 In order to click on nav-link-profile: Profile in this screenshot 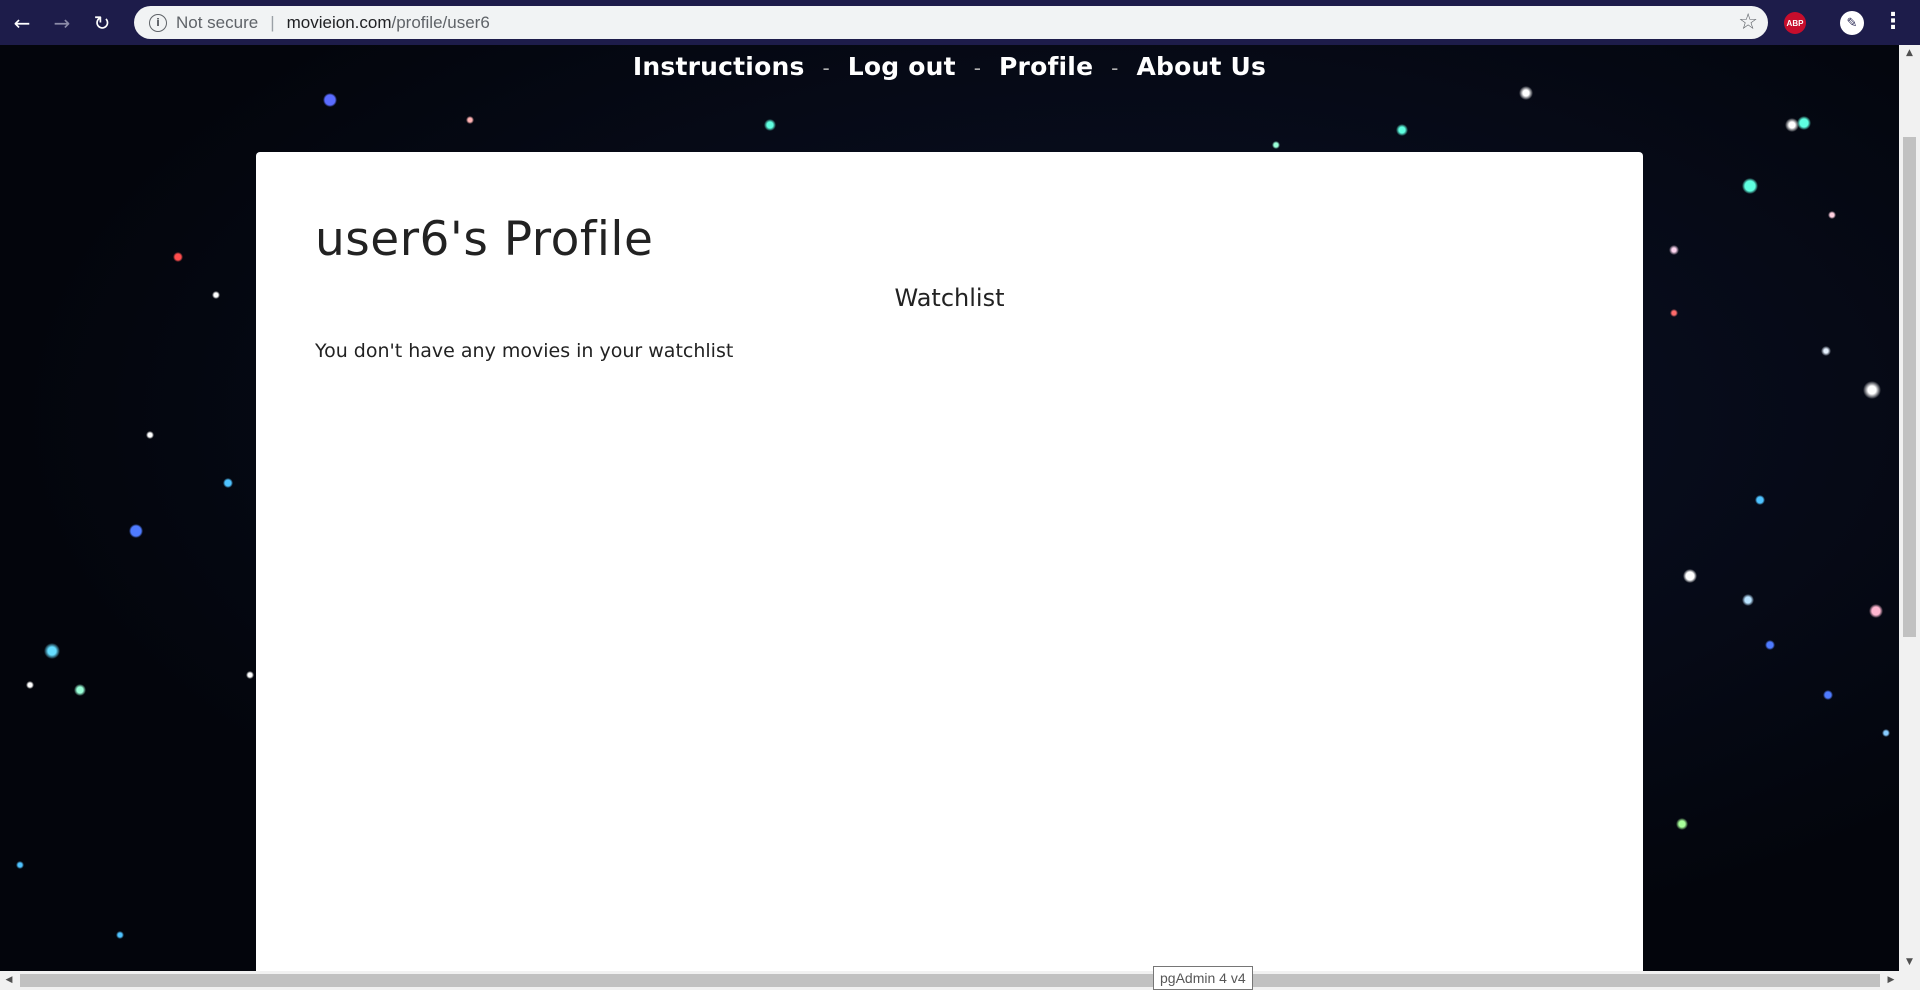, I will do `click(1046, 66)`.